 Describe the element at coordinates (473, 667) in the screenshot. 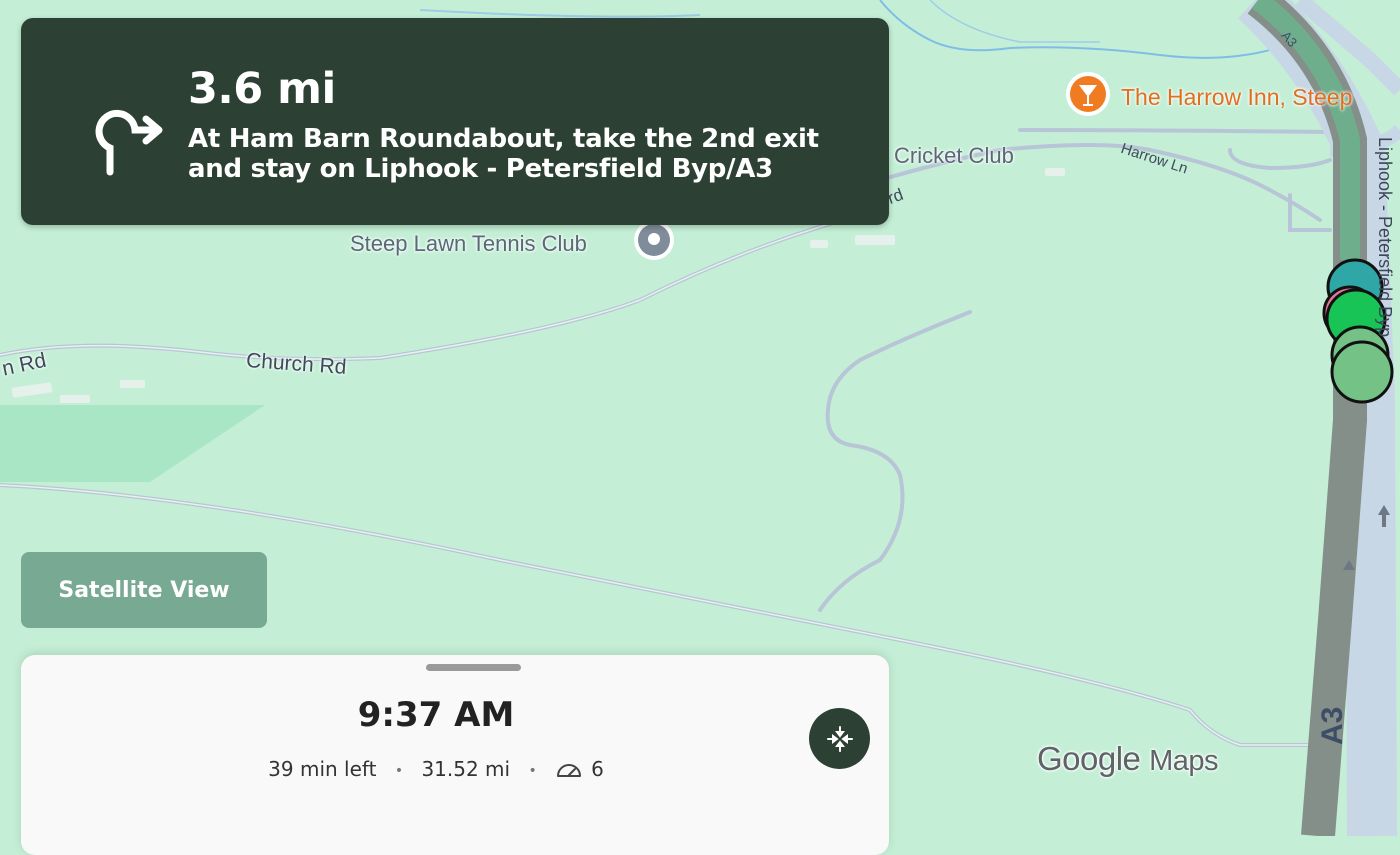

I see `drag-handle` at that location.